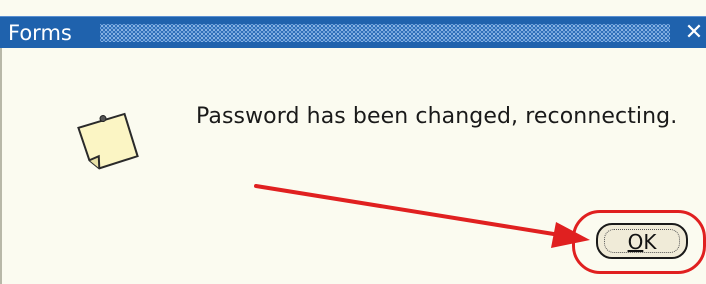  What do you see at coordinates (635, 242) in the screenshot?
I see `ok-button-mnemonic: O` at bounding box center [635, 242].